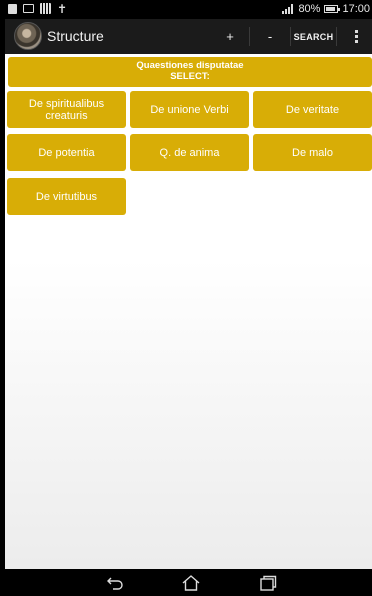  Describe the element at coordinates (313, 36) in the screenshot. I see `search-button: SEARCH` at that location.